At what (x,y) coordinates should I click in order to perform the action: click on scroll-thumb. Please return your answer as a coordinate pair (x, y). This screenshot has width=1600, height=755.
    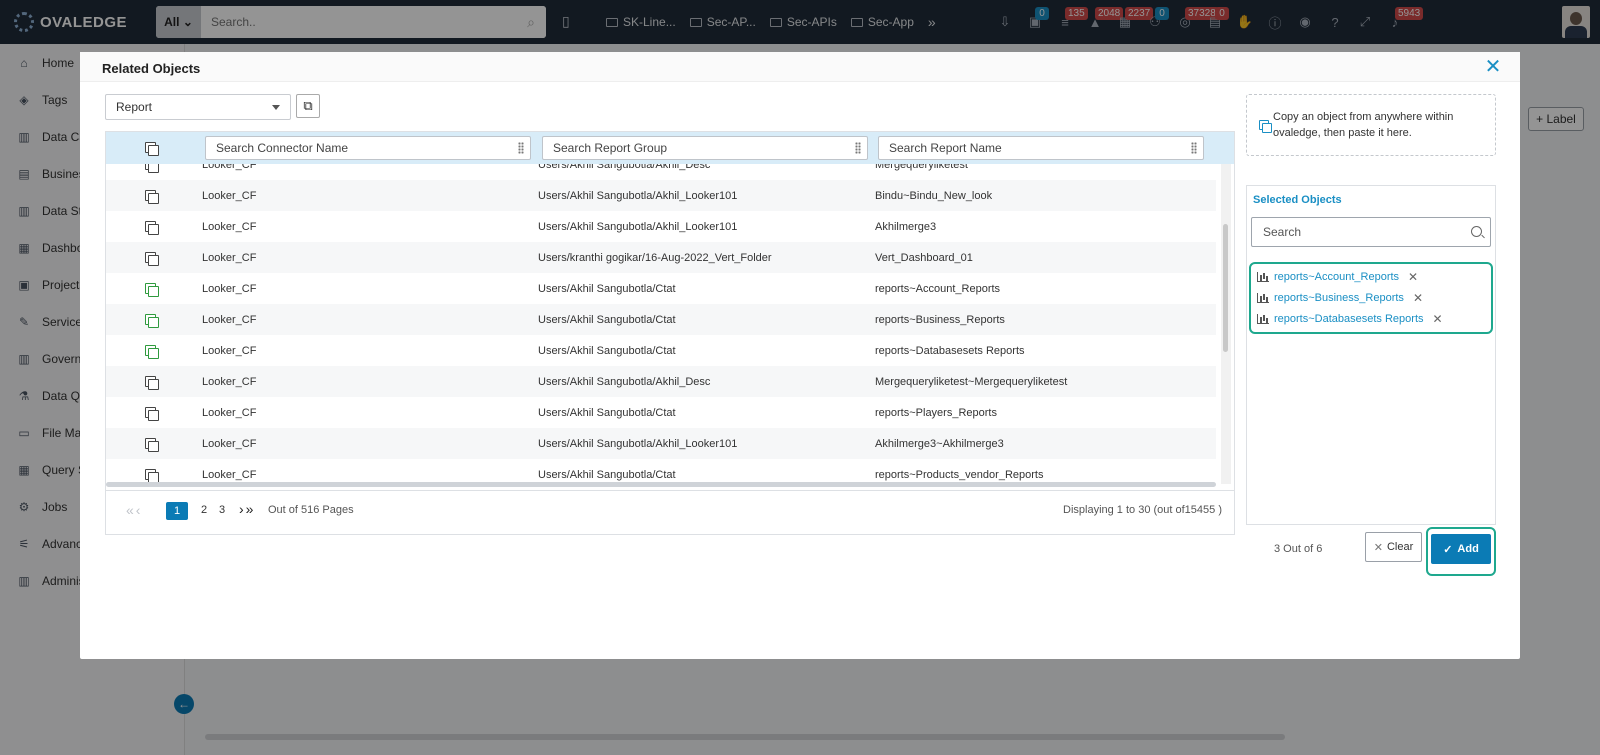
    Looking at the image, I should click on (1225, 288).